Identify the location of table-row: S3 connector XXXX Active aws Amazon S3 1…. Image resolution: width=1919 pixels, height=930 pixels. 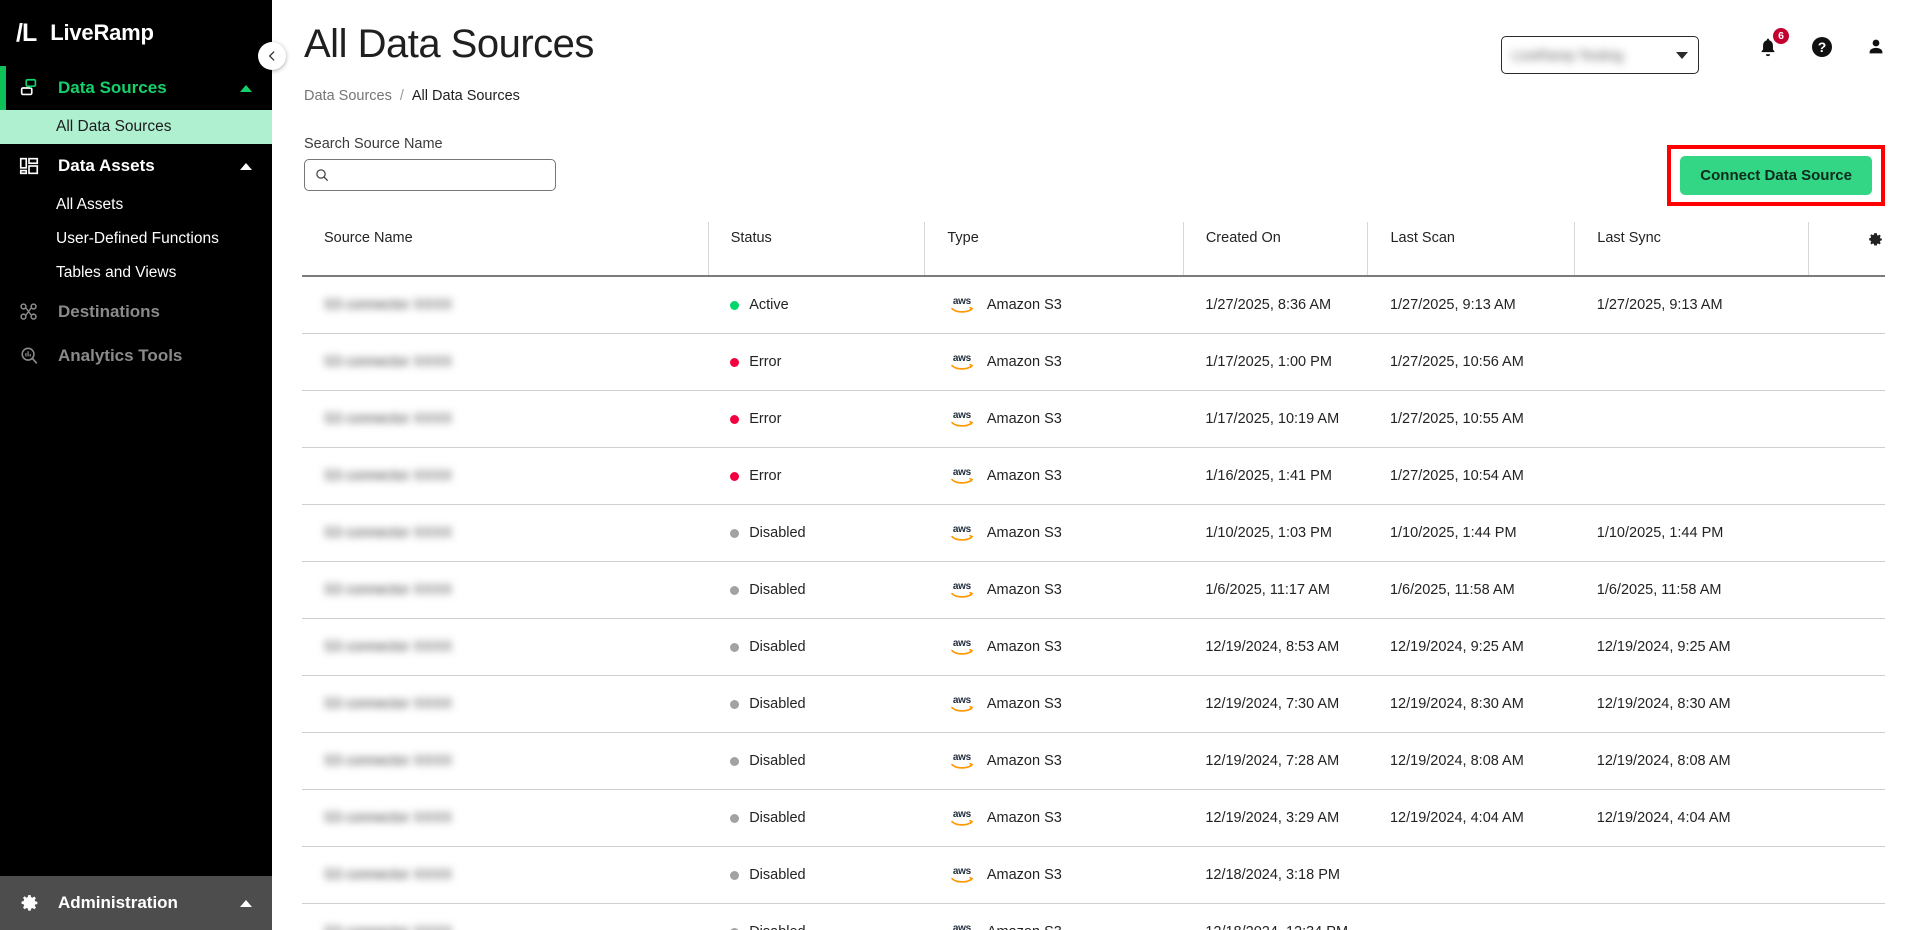
(1093, 305).